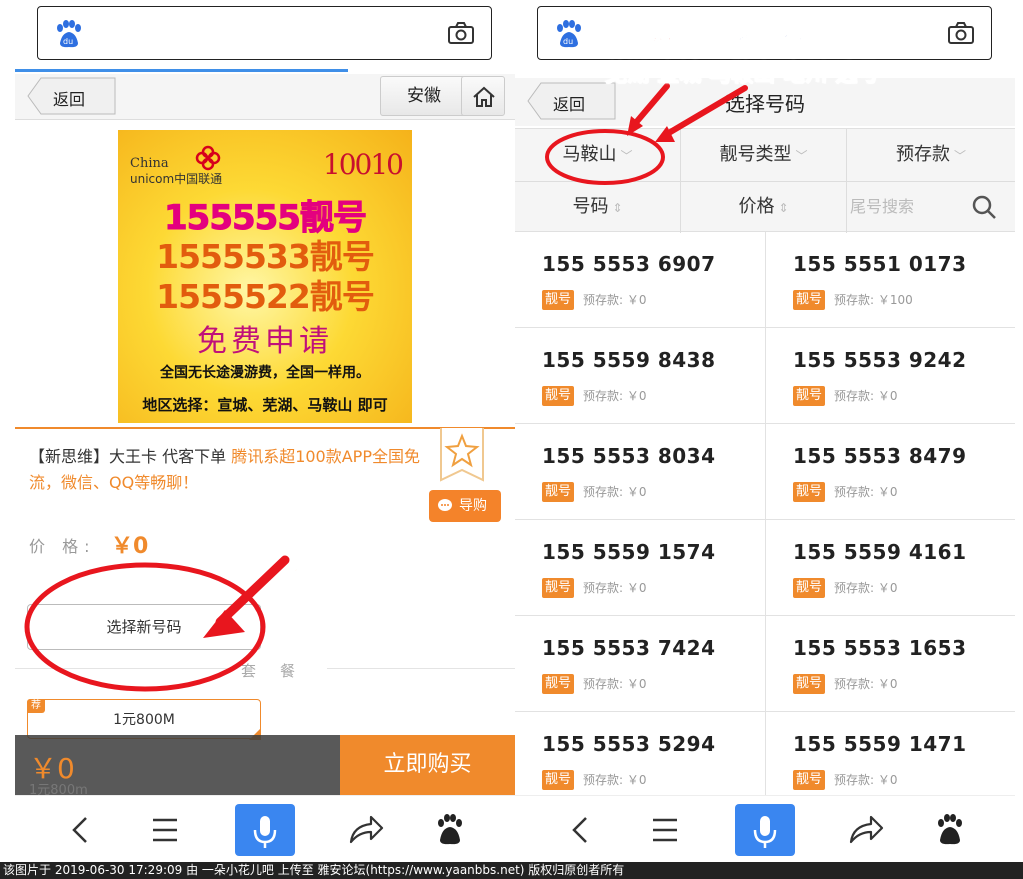 The width and height of the screenshot is (1023, 879). What do you see at coordinates (265, 97) in the screenshot?
I see `top-nav: 返回 安徽` at bounding box center [265, 97].